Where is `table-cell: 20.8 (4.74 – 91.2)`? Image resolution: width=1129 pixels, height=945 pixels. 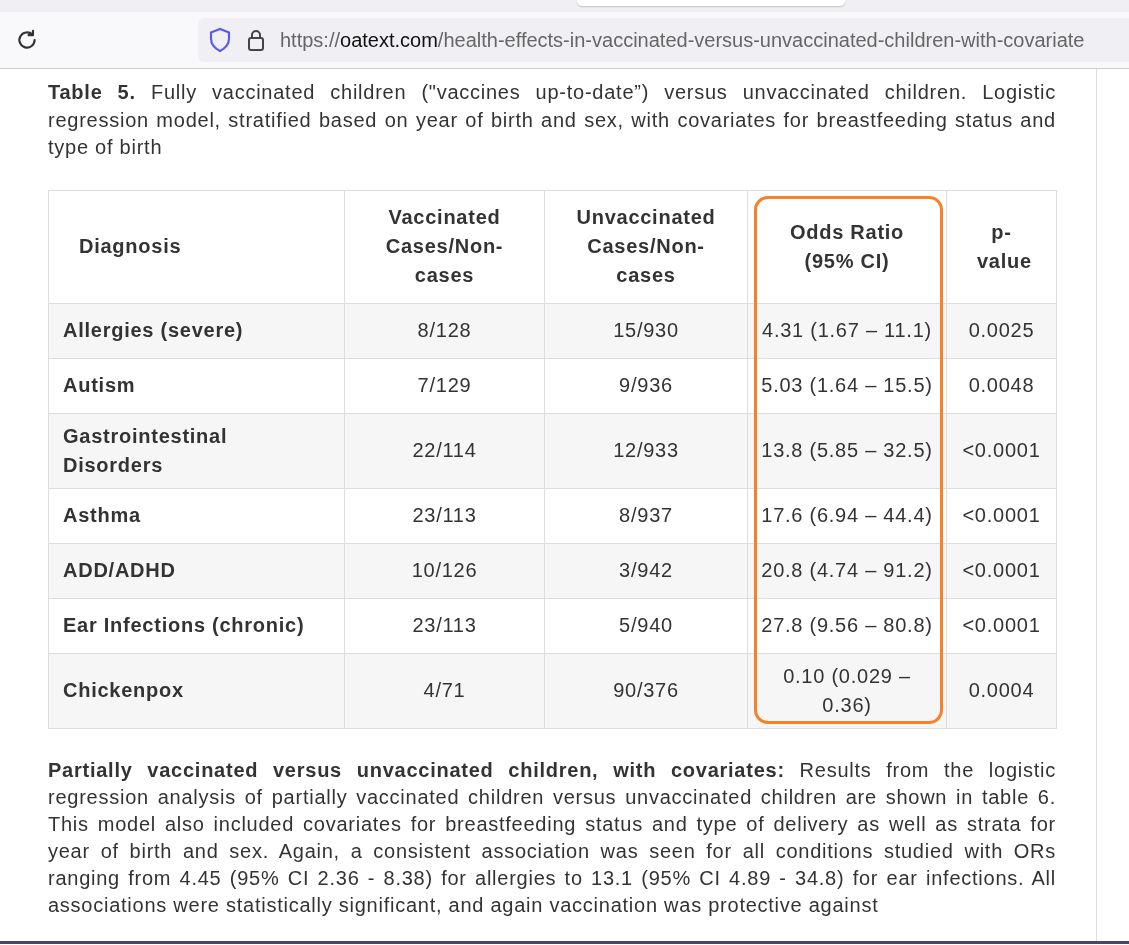
table-cell: 20.8 (4.74 – 91.2) is located at coordinates (847, 570).